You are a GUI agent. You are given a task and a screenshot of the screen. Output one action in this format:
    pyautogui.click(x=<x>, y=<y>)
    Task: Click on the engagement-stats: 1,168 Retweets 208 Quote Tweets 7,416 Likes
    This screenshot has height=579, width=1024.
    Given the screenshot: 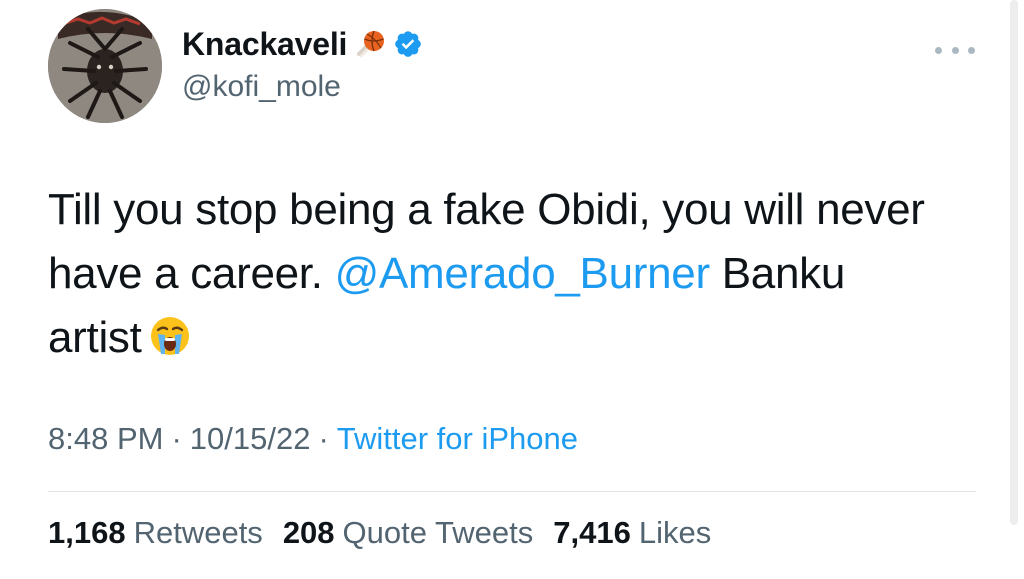 What is the action you would take?
    pyautogui.click(x=389, y=533)
    